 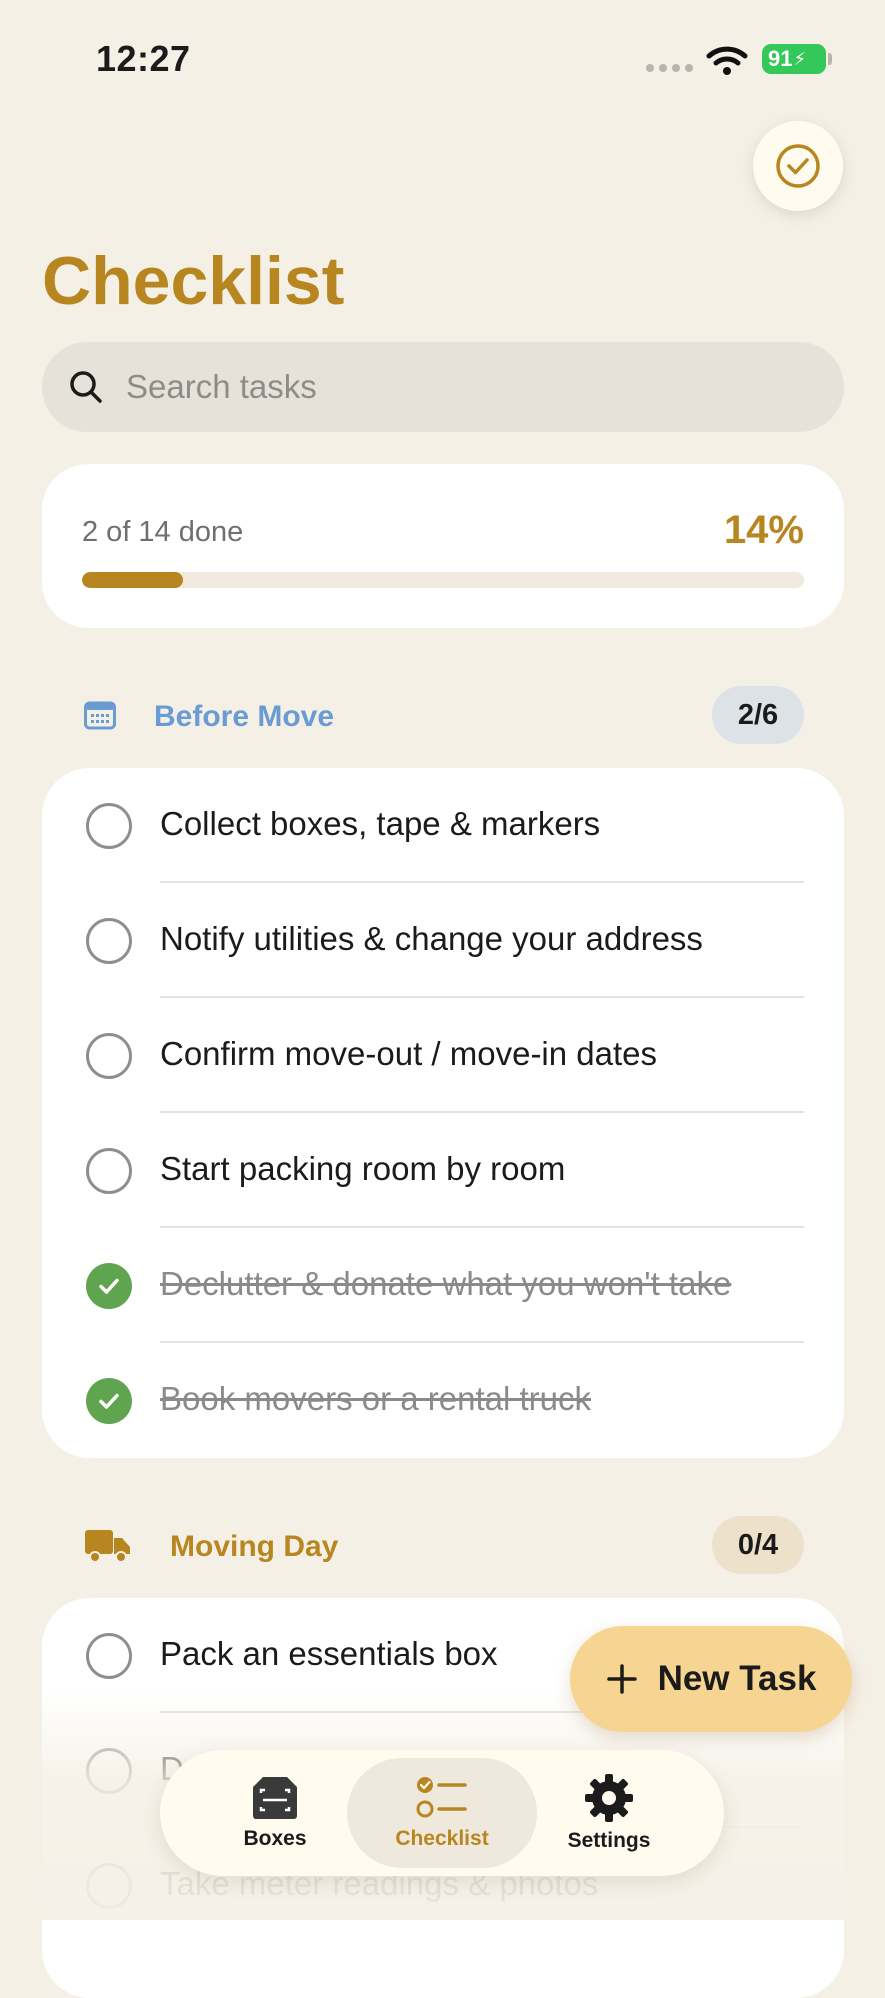 I want to click on tab-settings: Settings, so click(x=609, y=1813).